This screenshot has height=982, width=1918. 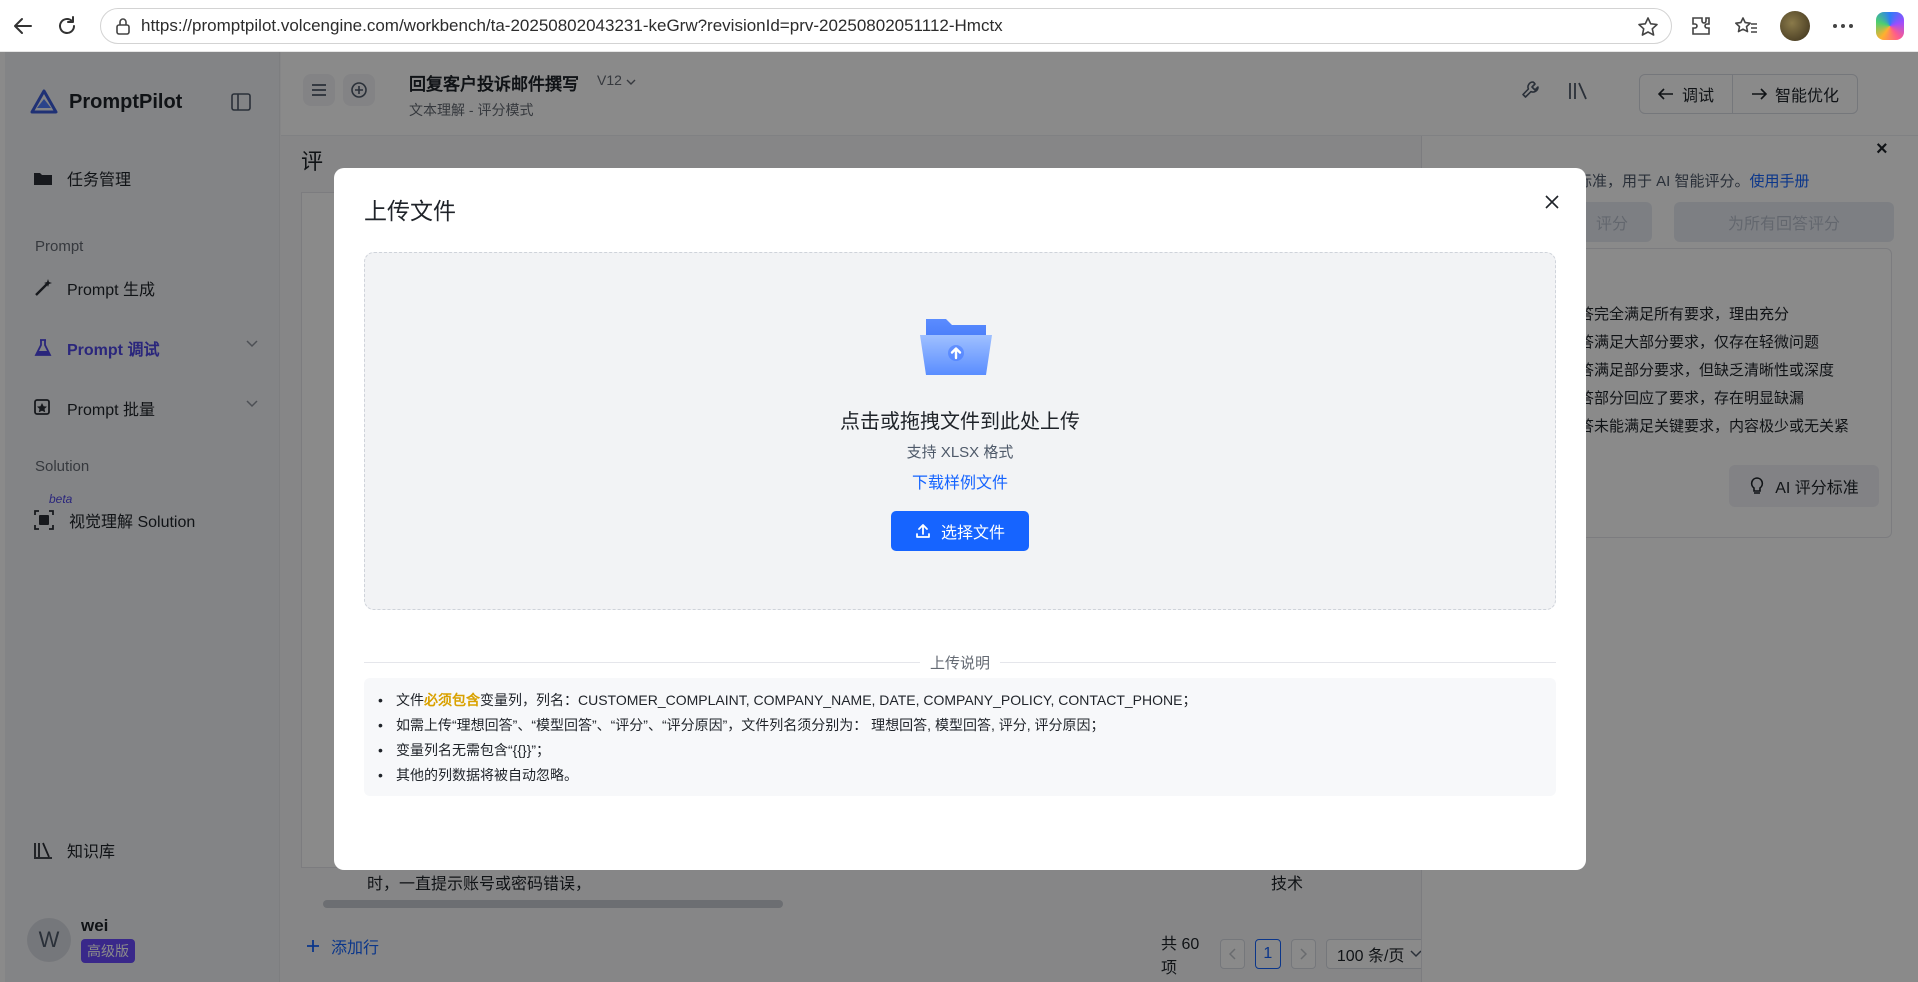 I want to click on note-item: 其他的列数据将被自动忽略。, so click(x=967, y=775).